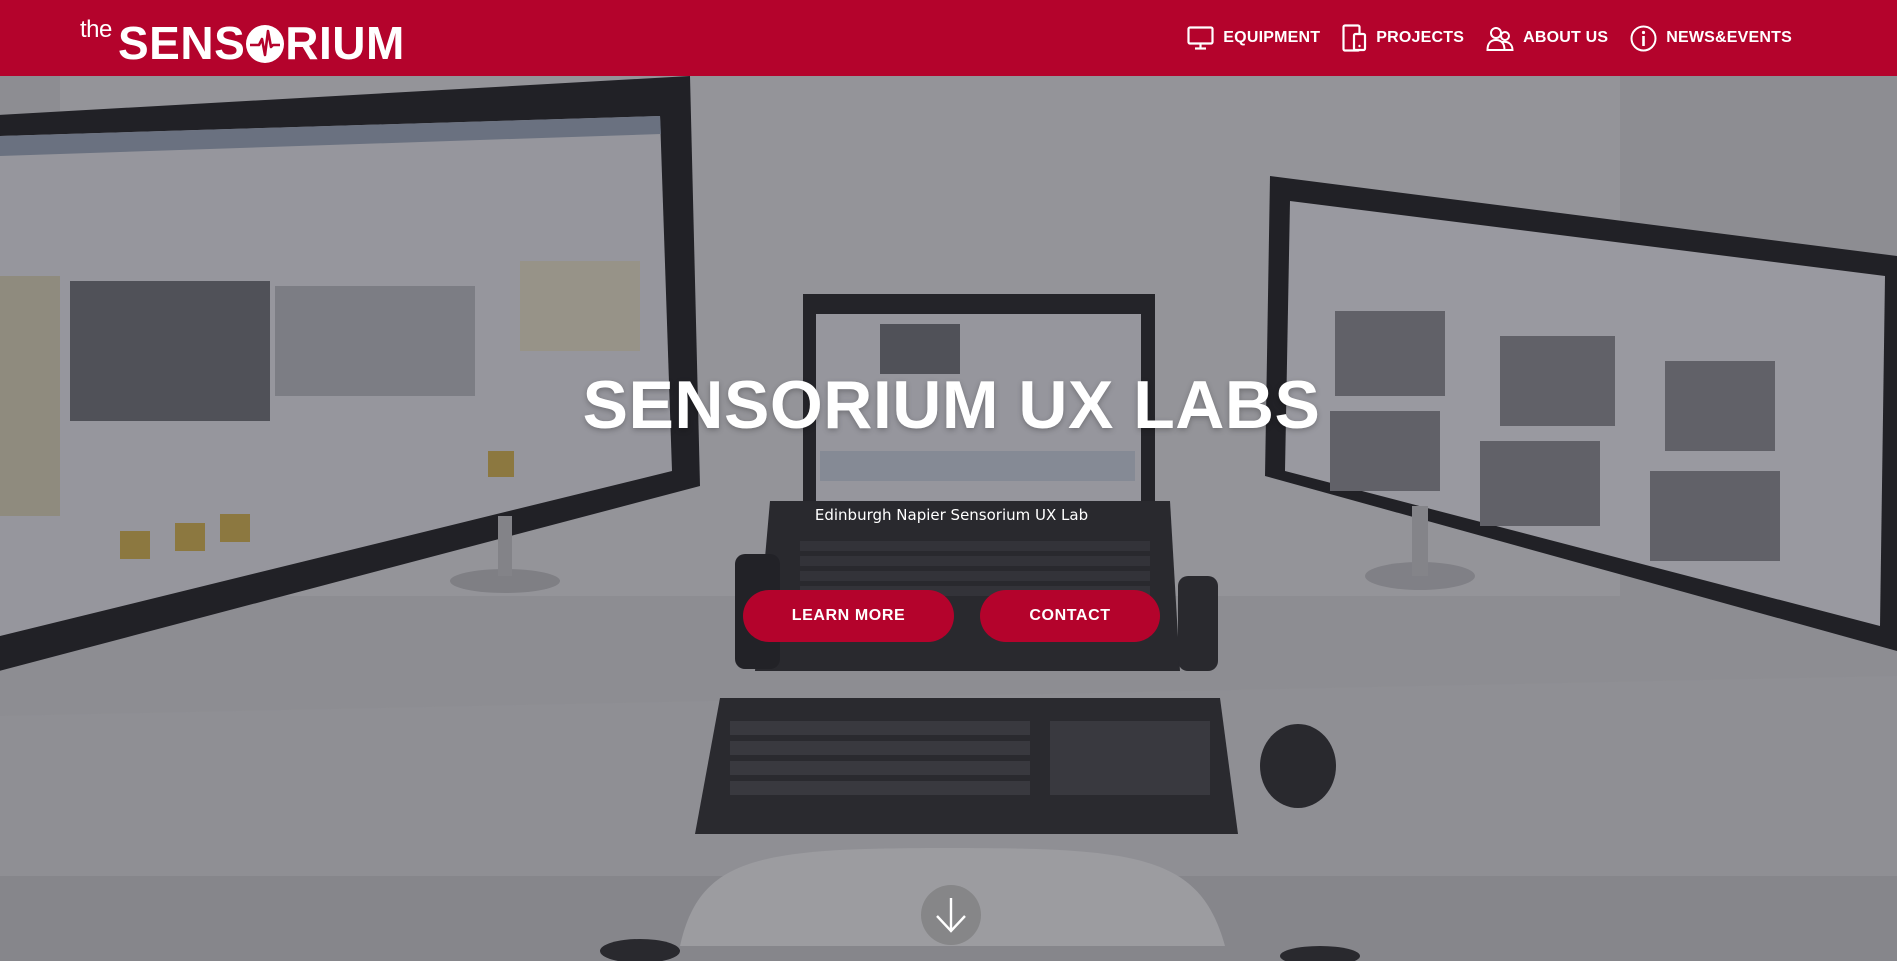 The height and width of the screenshot is (961, 1897). What do you see at coordinates (1200, 38) in the screenshot?
I see `monitor-icon` at bounding box center [1200, 38].